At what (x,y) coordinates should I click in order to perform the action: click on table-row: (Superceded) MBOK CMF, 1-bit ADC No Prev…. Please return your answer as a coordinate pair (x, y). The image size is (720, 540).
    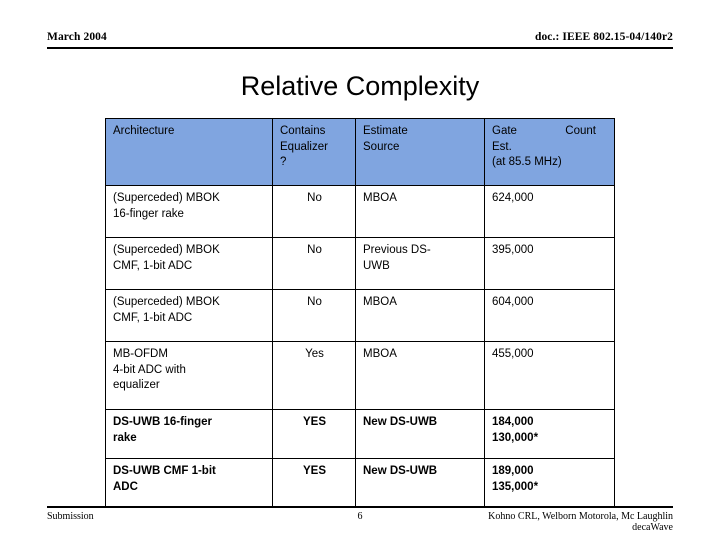
    Looking at the image, I should click on (360, 263).